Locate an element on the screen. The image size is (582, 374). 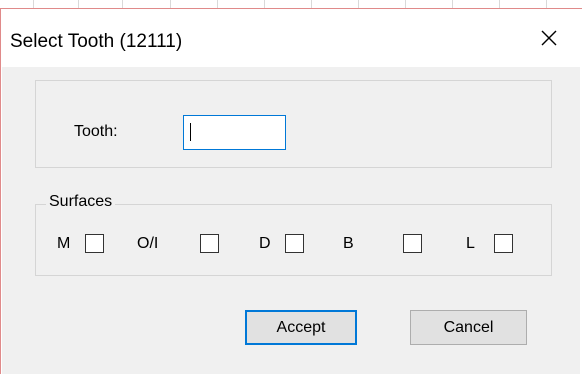
tooth-input is located at coordinates (234, 132).